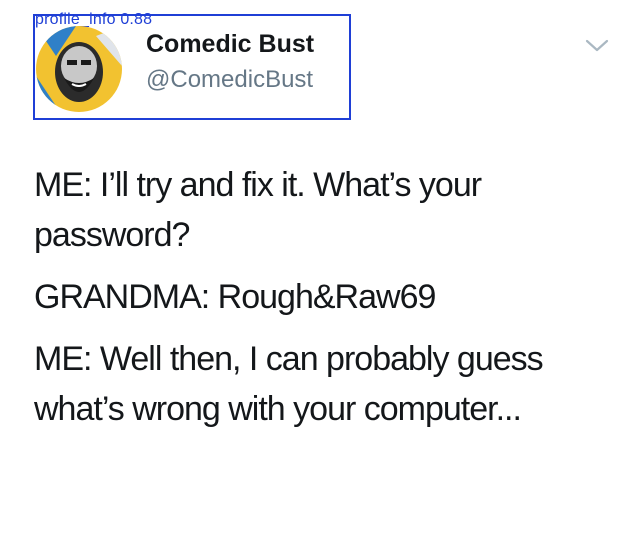 This screenshot has width=640, height=548. What do you see at coordinates (229, 80) in the screenshot?
I see `author-handle: @ComedicBust` at bounding box center [229, 80].